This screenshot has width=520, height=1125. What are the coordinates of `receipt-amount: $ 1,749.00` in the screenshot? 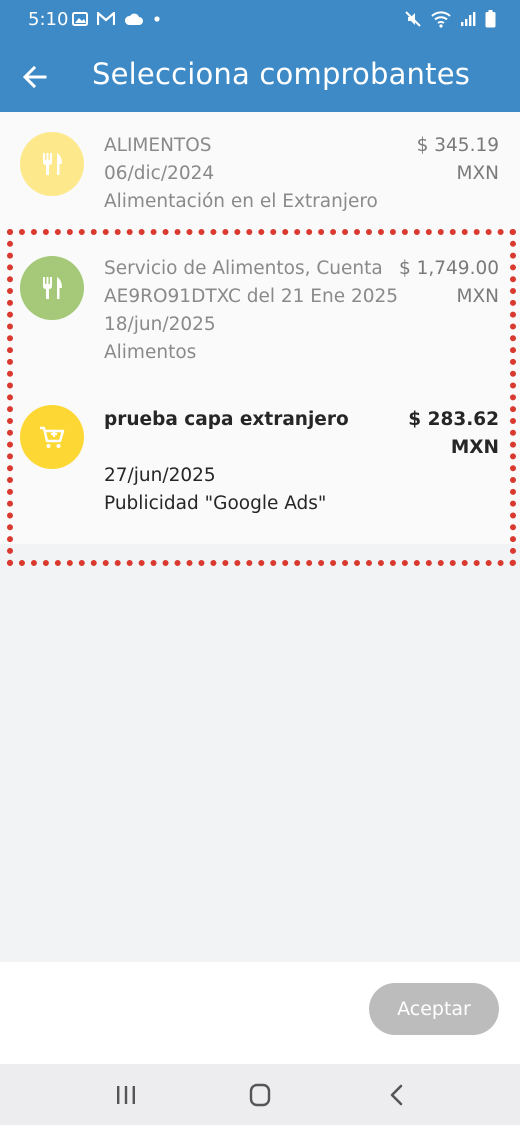 It's located at (448, 268).